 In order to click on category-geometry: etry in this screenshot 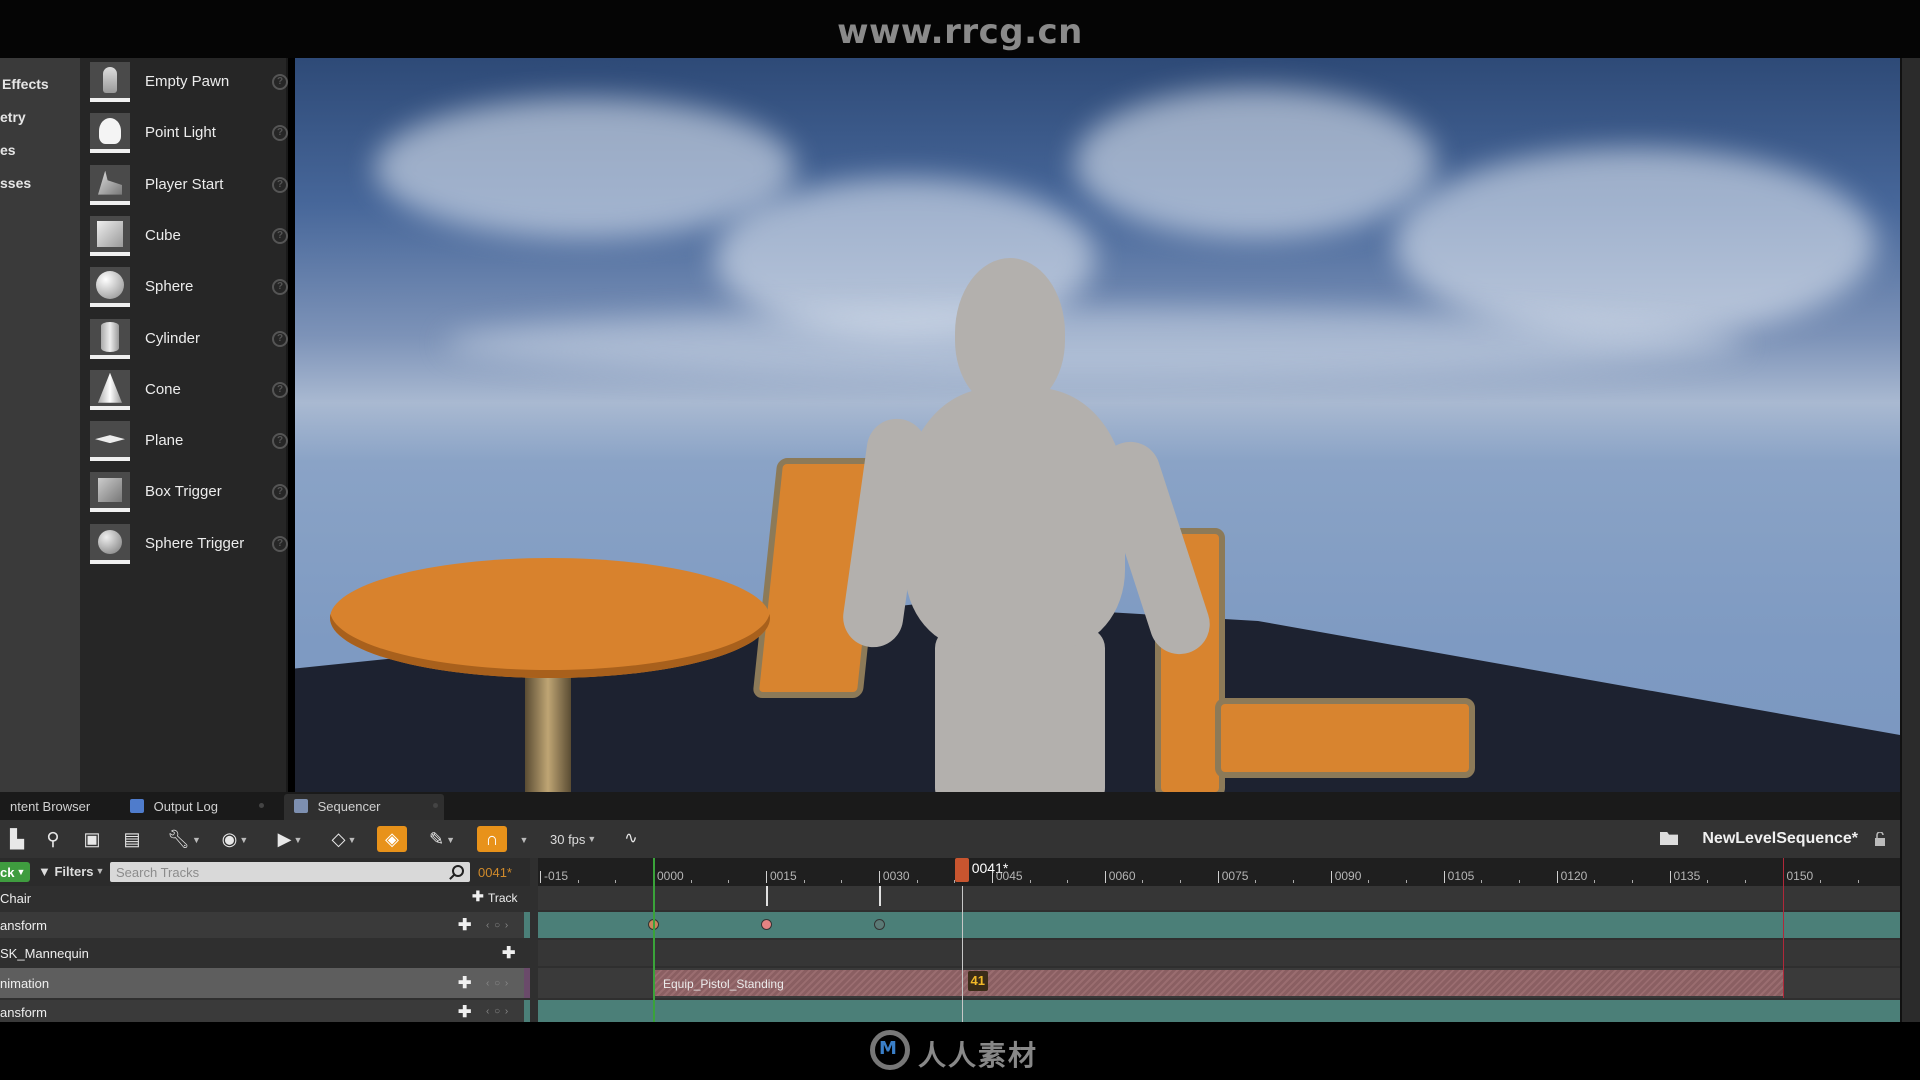, I will do `click(13, 117)`.